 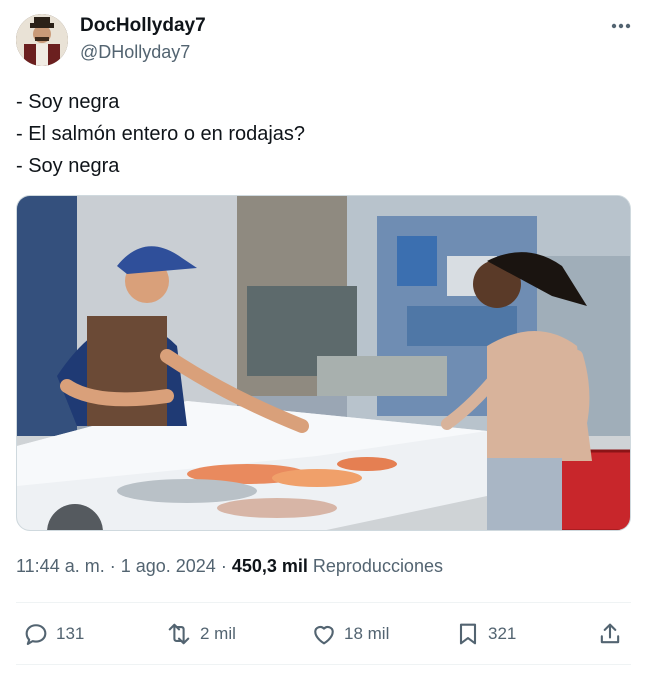 I want to click on author-display-name: DocHollyday7, so click(x=143, y=26).